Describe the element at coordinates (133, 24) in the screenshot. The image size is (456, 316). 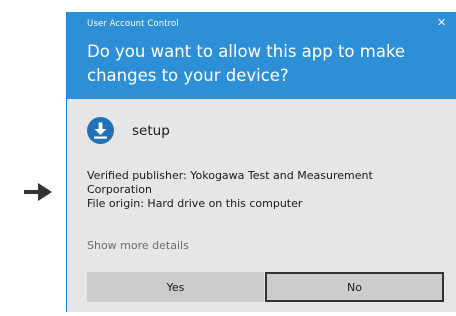
I see `window-title: User Account Control` at that location.